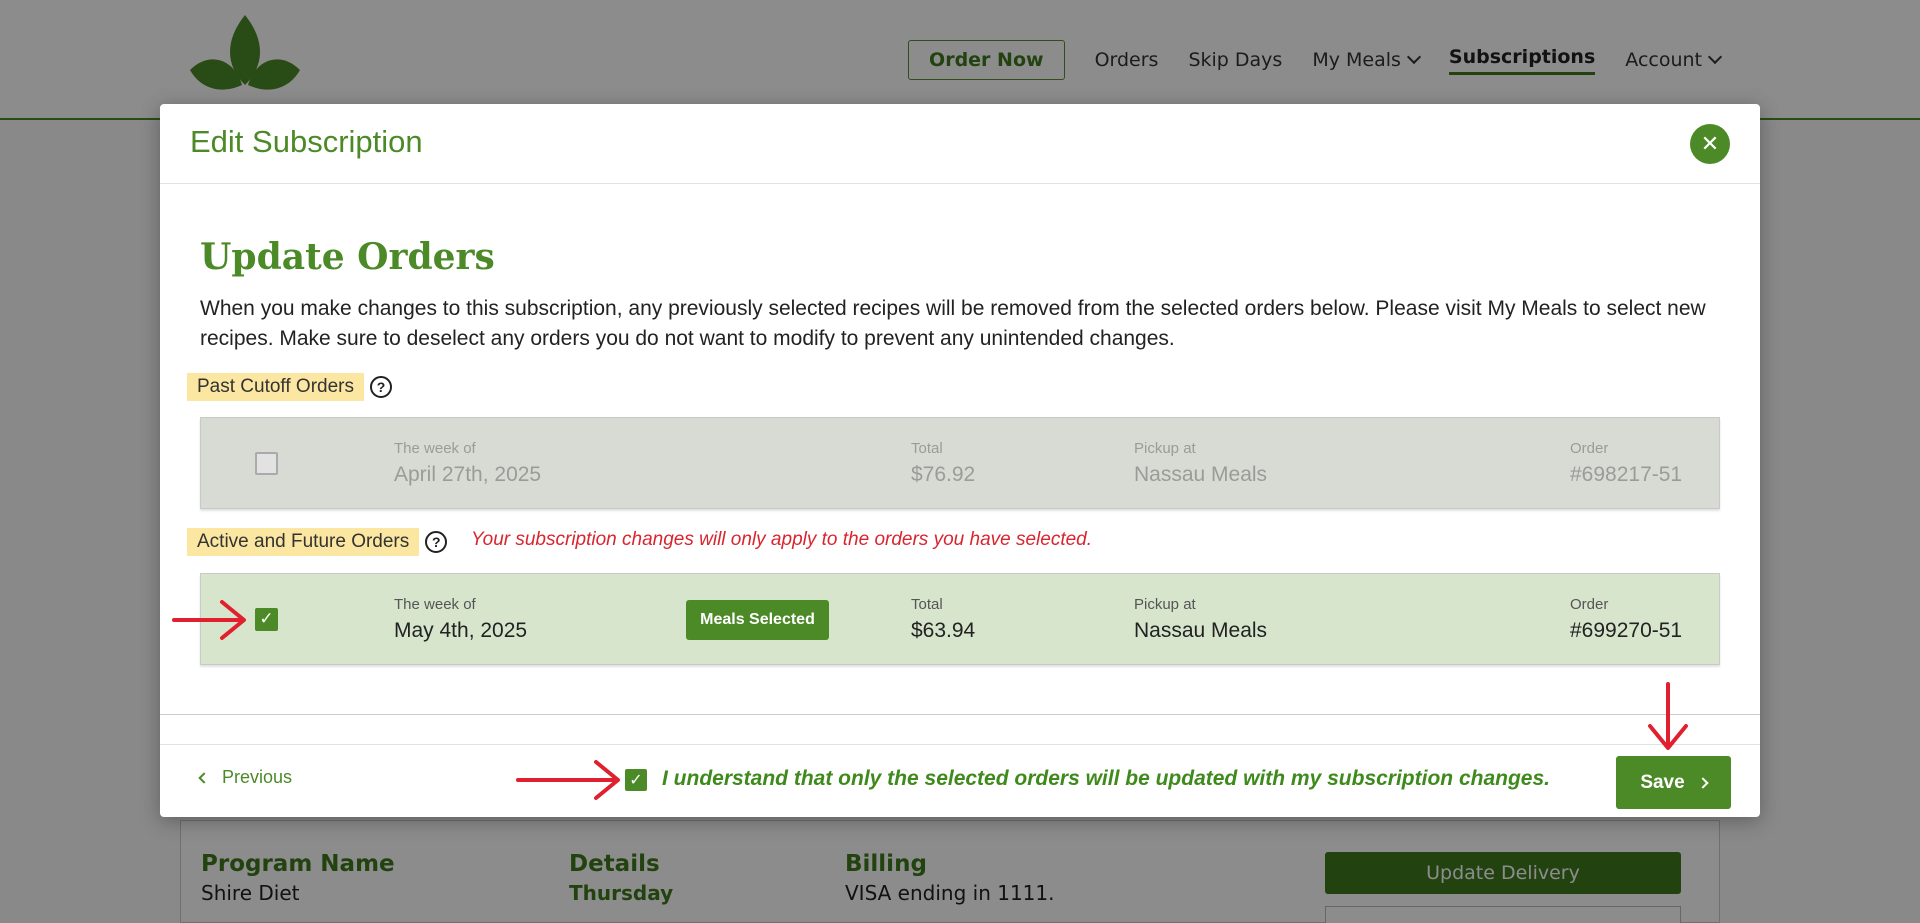 The image size is (1920, 923). I want to click on past-pickup-field: Pickup at Nassau Meals, so click(1200, 463).